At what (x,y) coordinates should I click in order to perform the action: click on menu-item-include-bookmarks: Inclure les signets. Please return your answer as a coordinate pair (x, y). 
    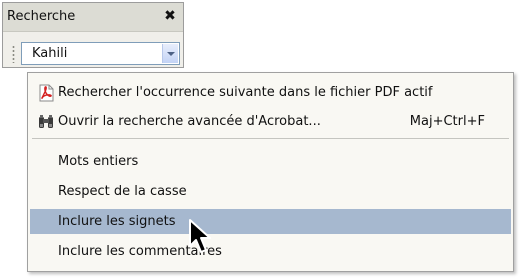
    Looking at the image, I should click on (270, 221).